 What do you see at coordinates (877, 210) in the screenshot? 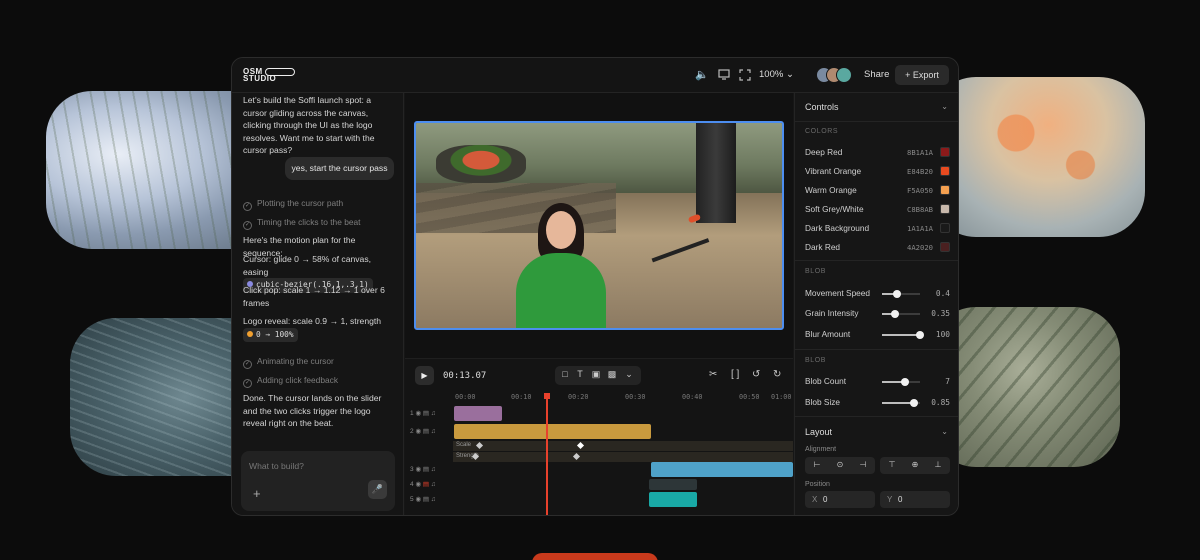
I see `color-row: Soft Grey/White C8B8AB` at bounding box center [877, 210].